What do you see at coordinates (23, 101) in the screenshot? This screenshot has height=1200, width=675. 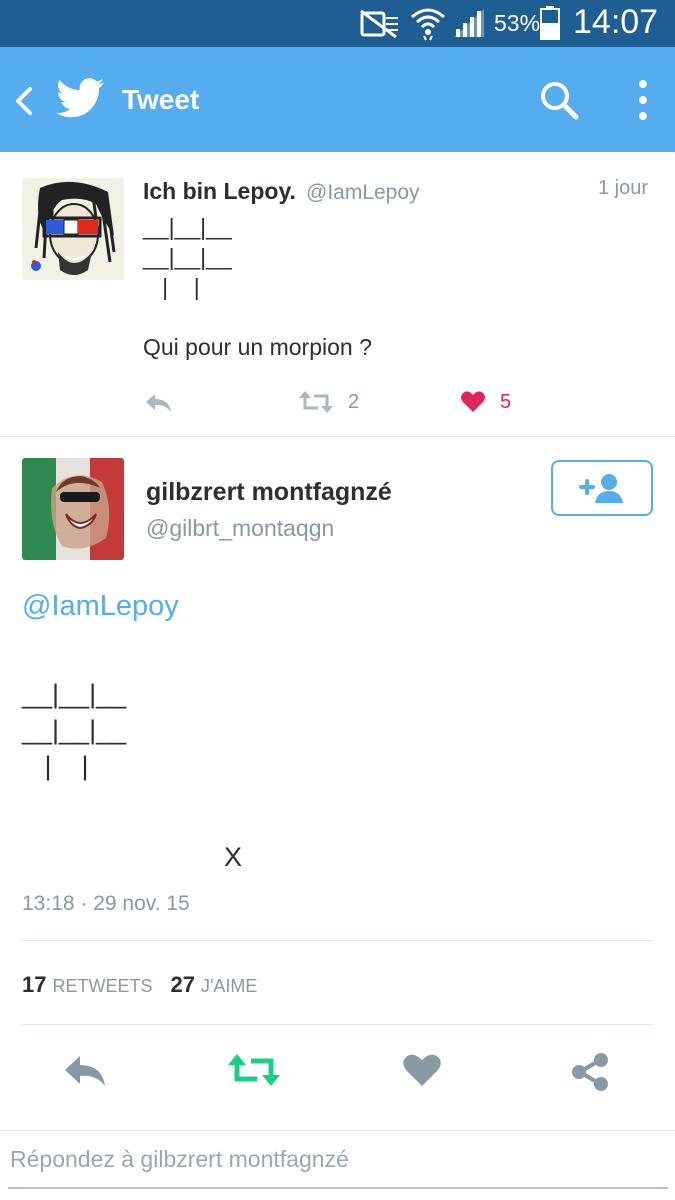 I see `back-arrow-icon` at bounding box center [23, 101].